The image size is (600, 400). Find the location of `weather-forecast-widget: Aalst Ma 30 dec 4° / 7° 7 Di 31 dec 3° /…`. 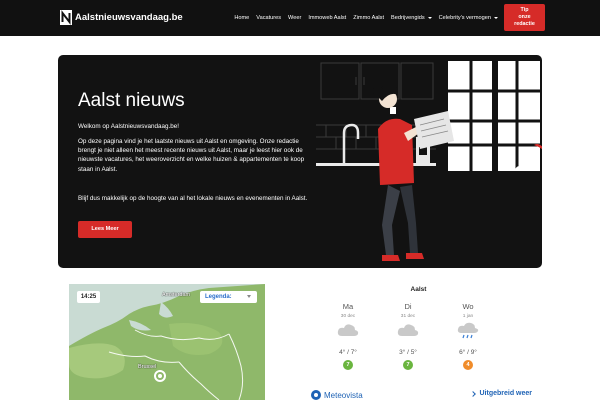

weather-forecast-widget: Aalst Ma 30 dec 4° / 7° 7 Di 31 dec 3° /… is located at coordinates (418, 342).